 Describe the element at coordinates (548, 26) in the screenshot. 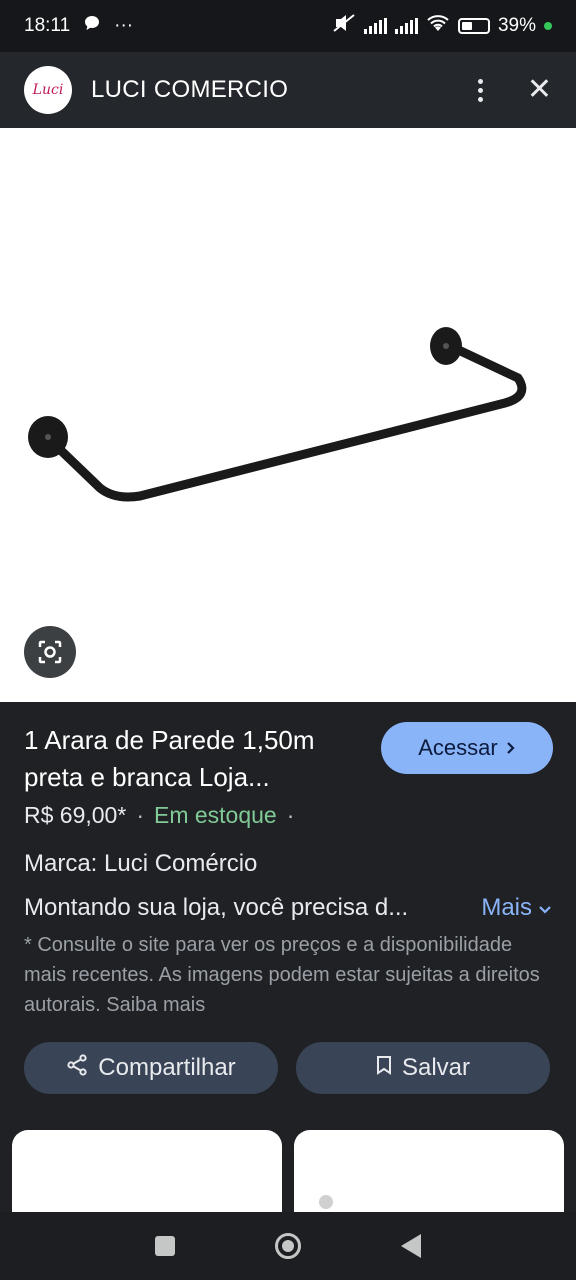

I see `charging-dot` at that location.